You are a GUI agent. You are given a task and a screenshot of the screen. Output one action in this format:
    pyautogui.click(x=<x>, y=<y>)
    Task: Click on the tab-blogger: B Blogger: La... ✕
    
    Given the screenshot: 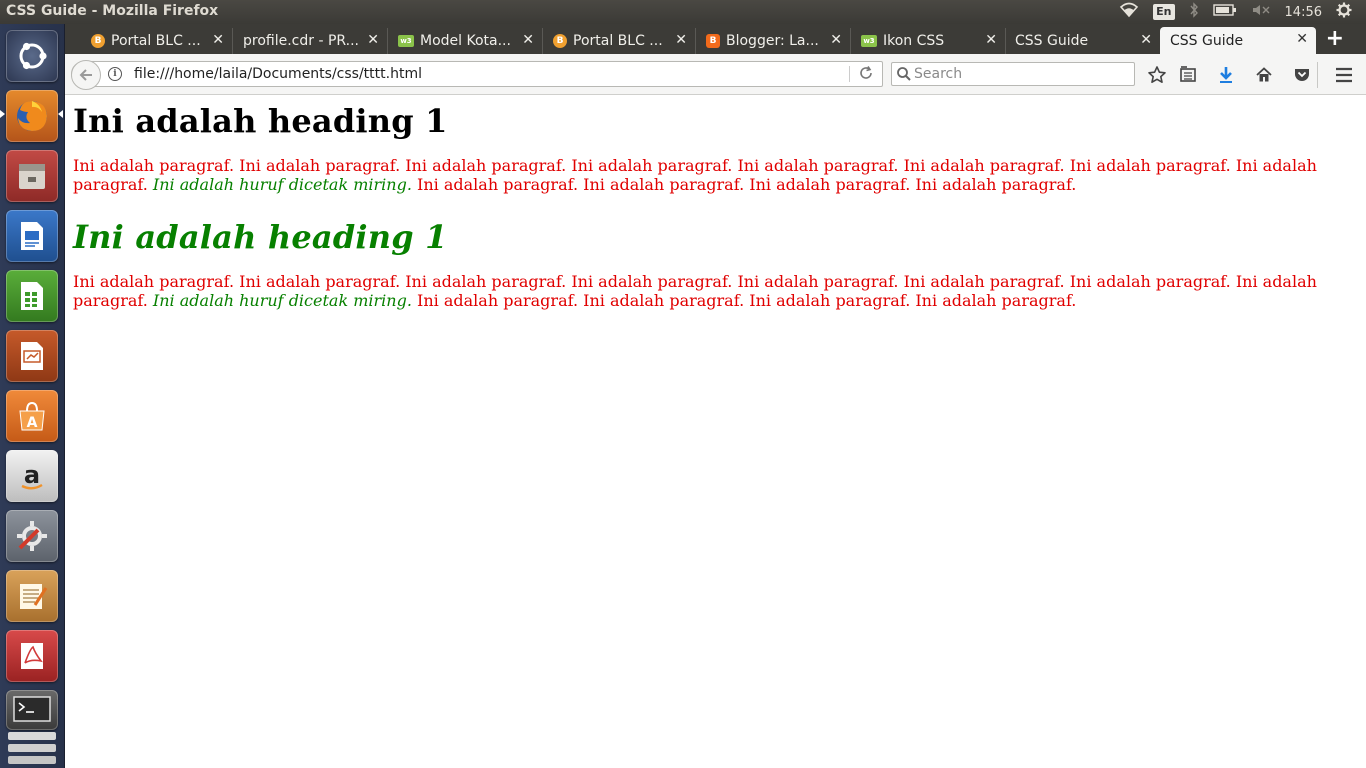 What is the action you would take?
    pyautogui.click(x=773, y=41)
    